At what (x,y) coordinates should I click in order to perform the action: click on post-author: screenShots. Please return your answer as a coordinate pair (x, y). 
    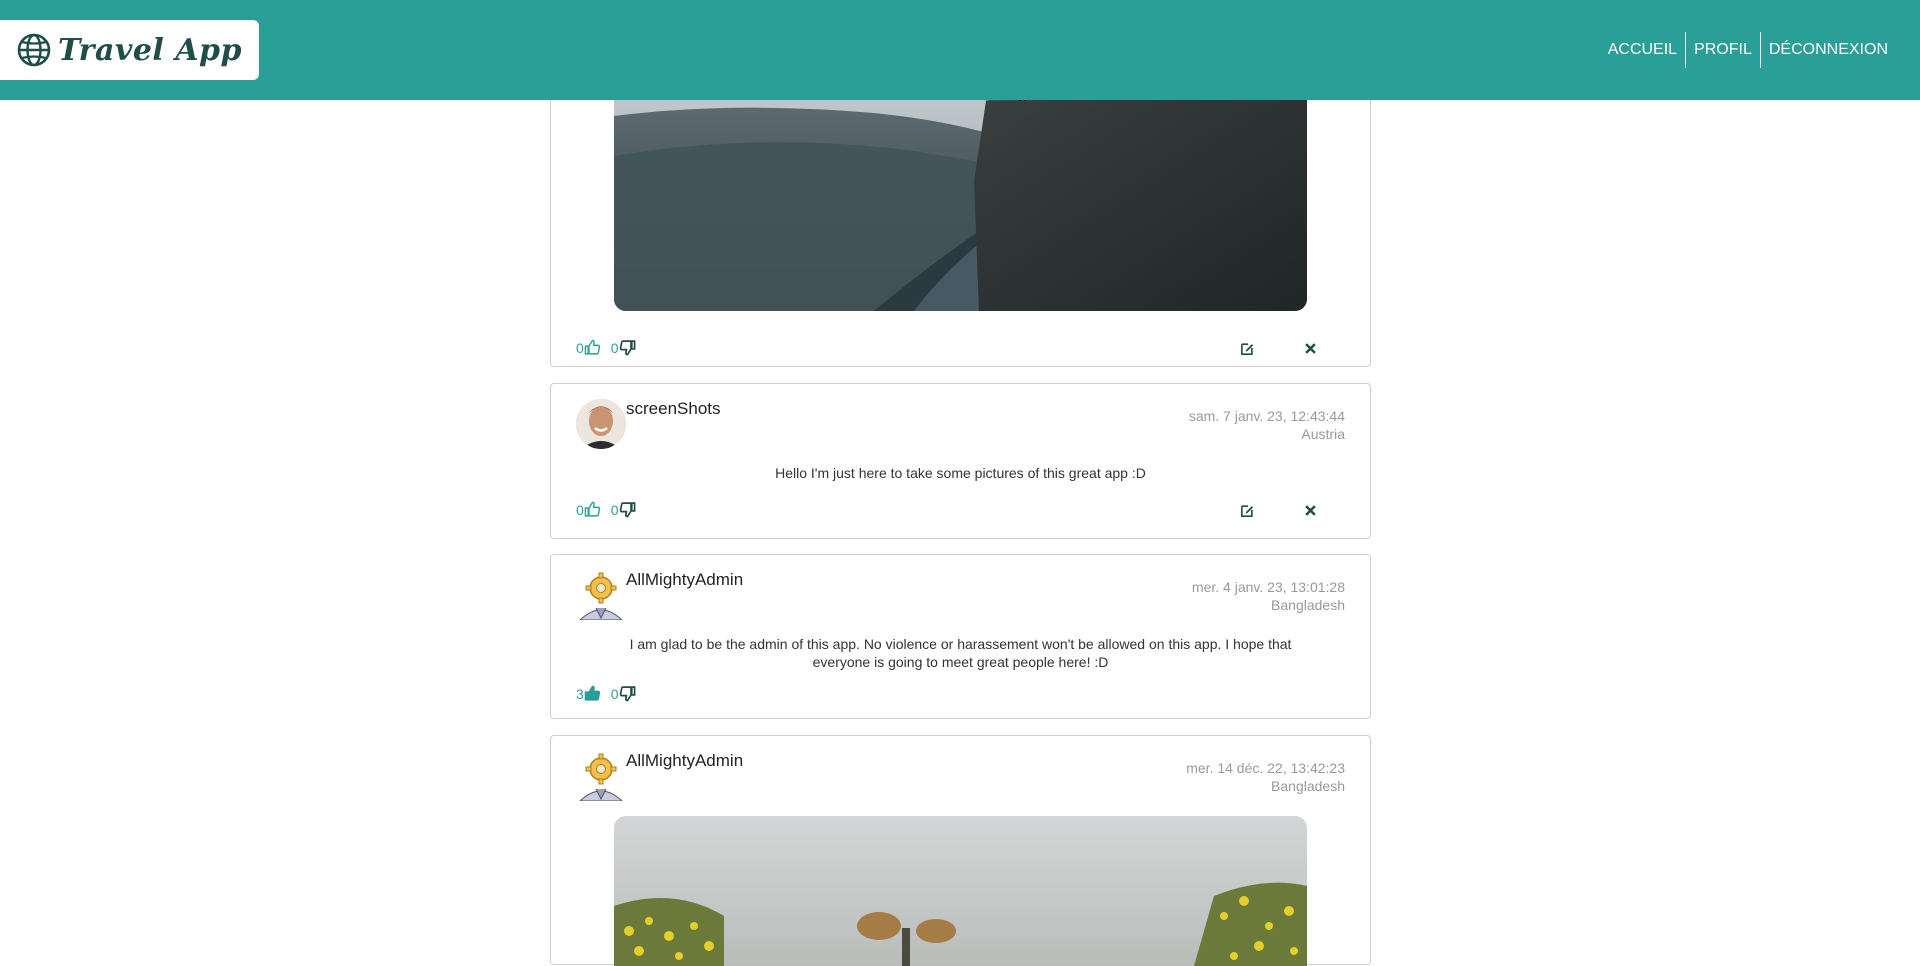
    Looking at the image, I should click on (673, 409).